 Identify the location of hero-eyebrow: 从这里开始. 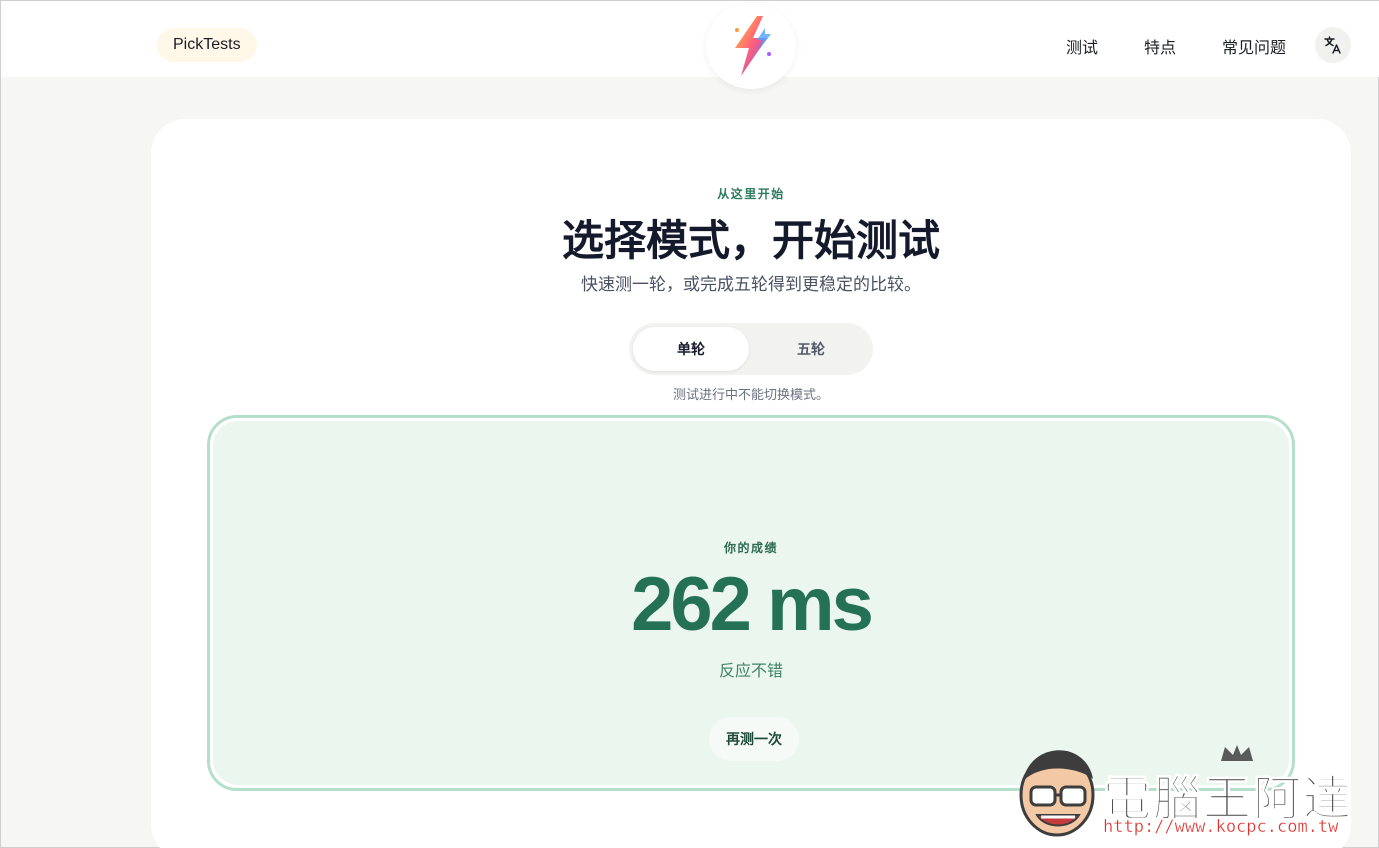
(751, 194).